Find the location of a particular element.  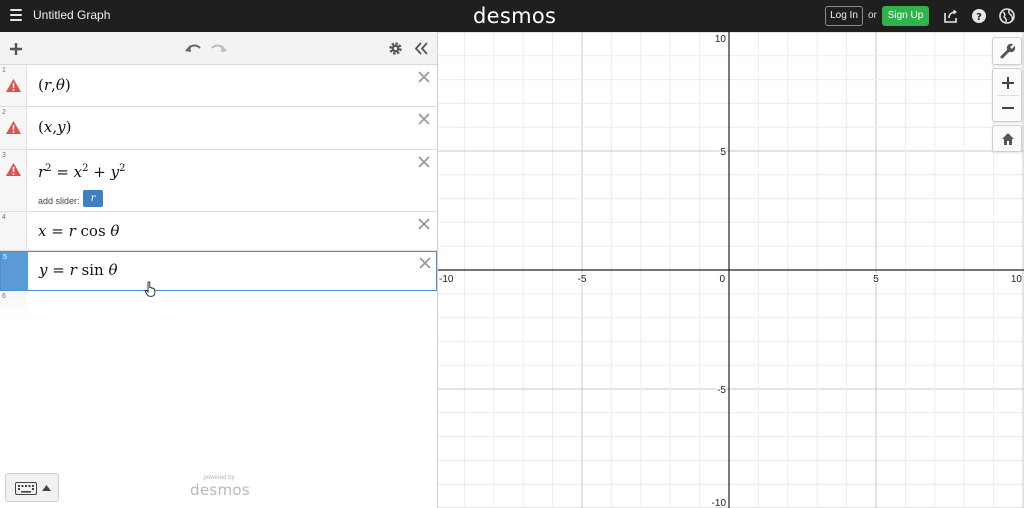

home-icon is located at coordinates (1008, 139).